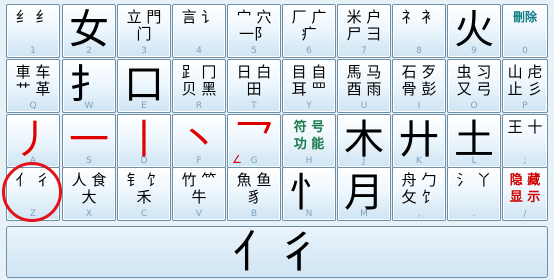 The image size is (554, 280). What do you see at coordinates (89, 214) in the screenshot?
I see `key-x-hint: X` at bounding box center [89, 214].